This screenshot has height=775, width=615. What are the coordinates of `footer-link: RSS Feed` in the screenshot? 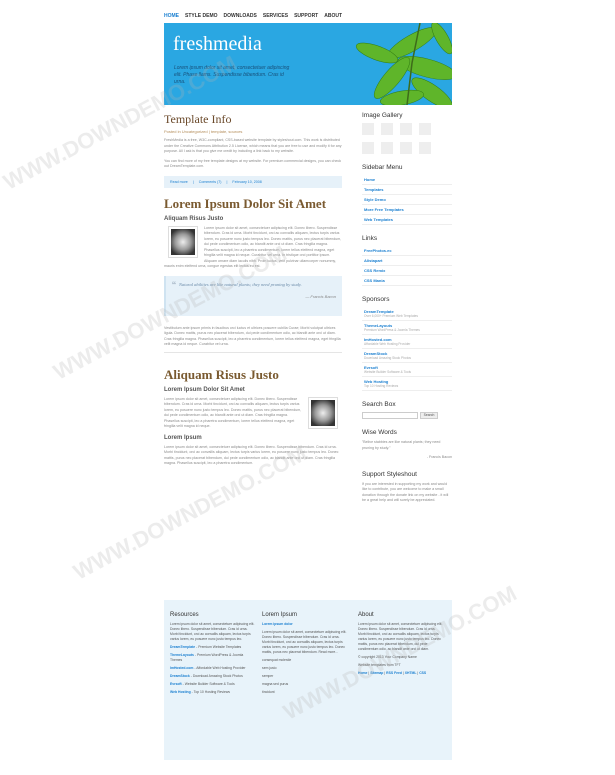 It's located at (394, 673).